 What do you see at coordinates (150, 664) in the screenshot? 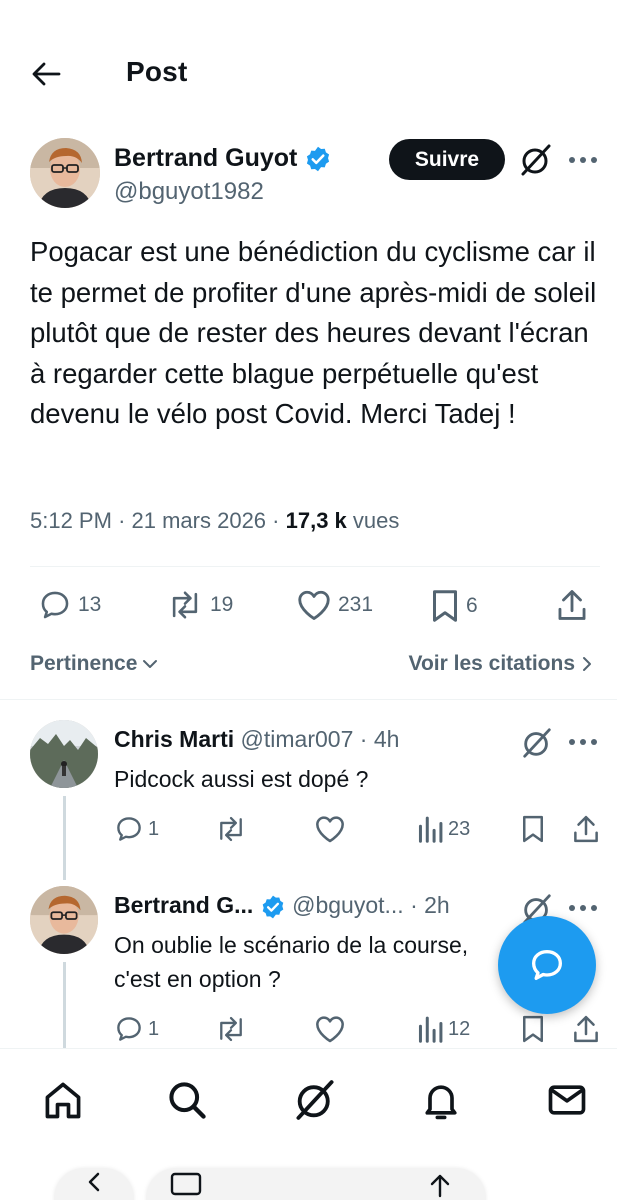
I see `chevron-down-icon` at bounding box center [150, 664].